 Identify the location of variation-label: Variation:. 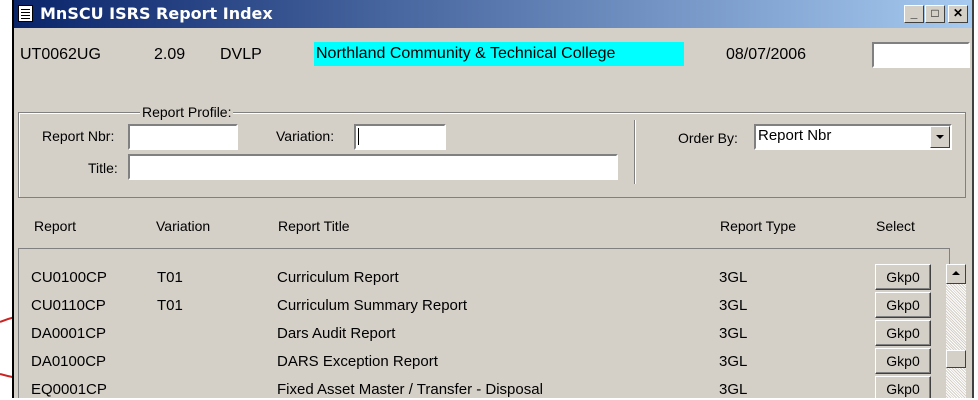
(305, 136).